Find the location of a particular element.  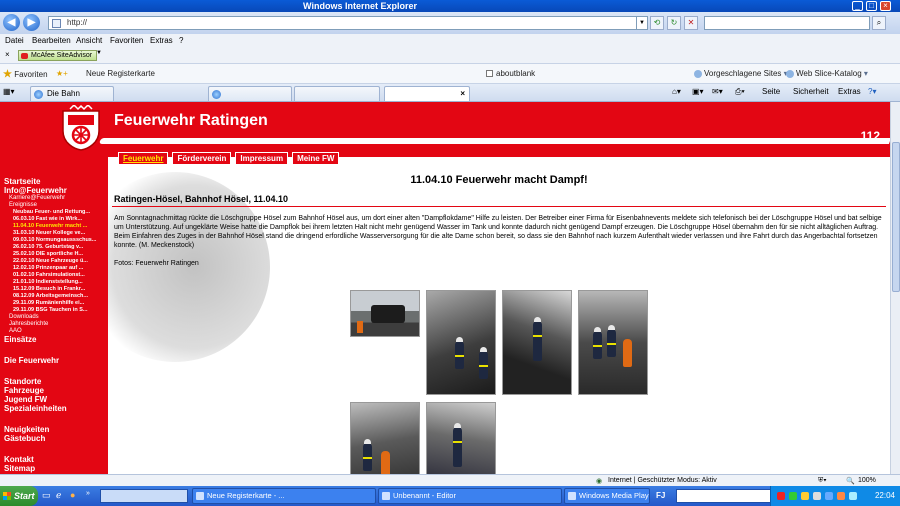

taskbar-search-input is located at coordinates (144, 496).